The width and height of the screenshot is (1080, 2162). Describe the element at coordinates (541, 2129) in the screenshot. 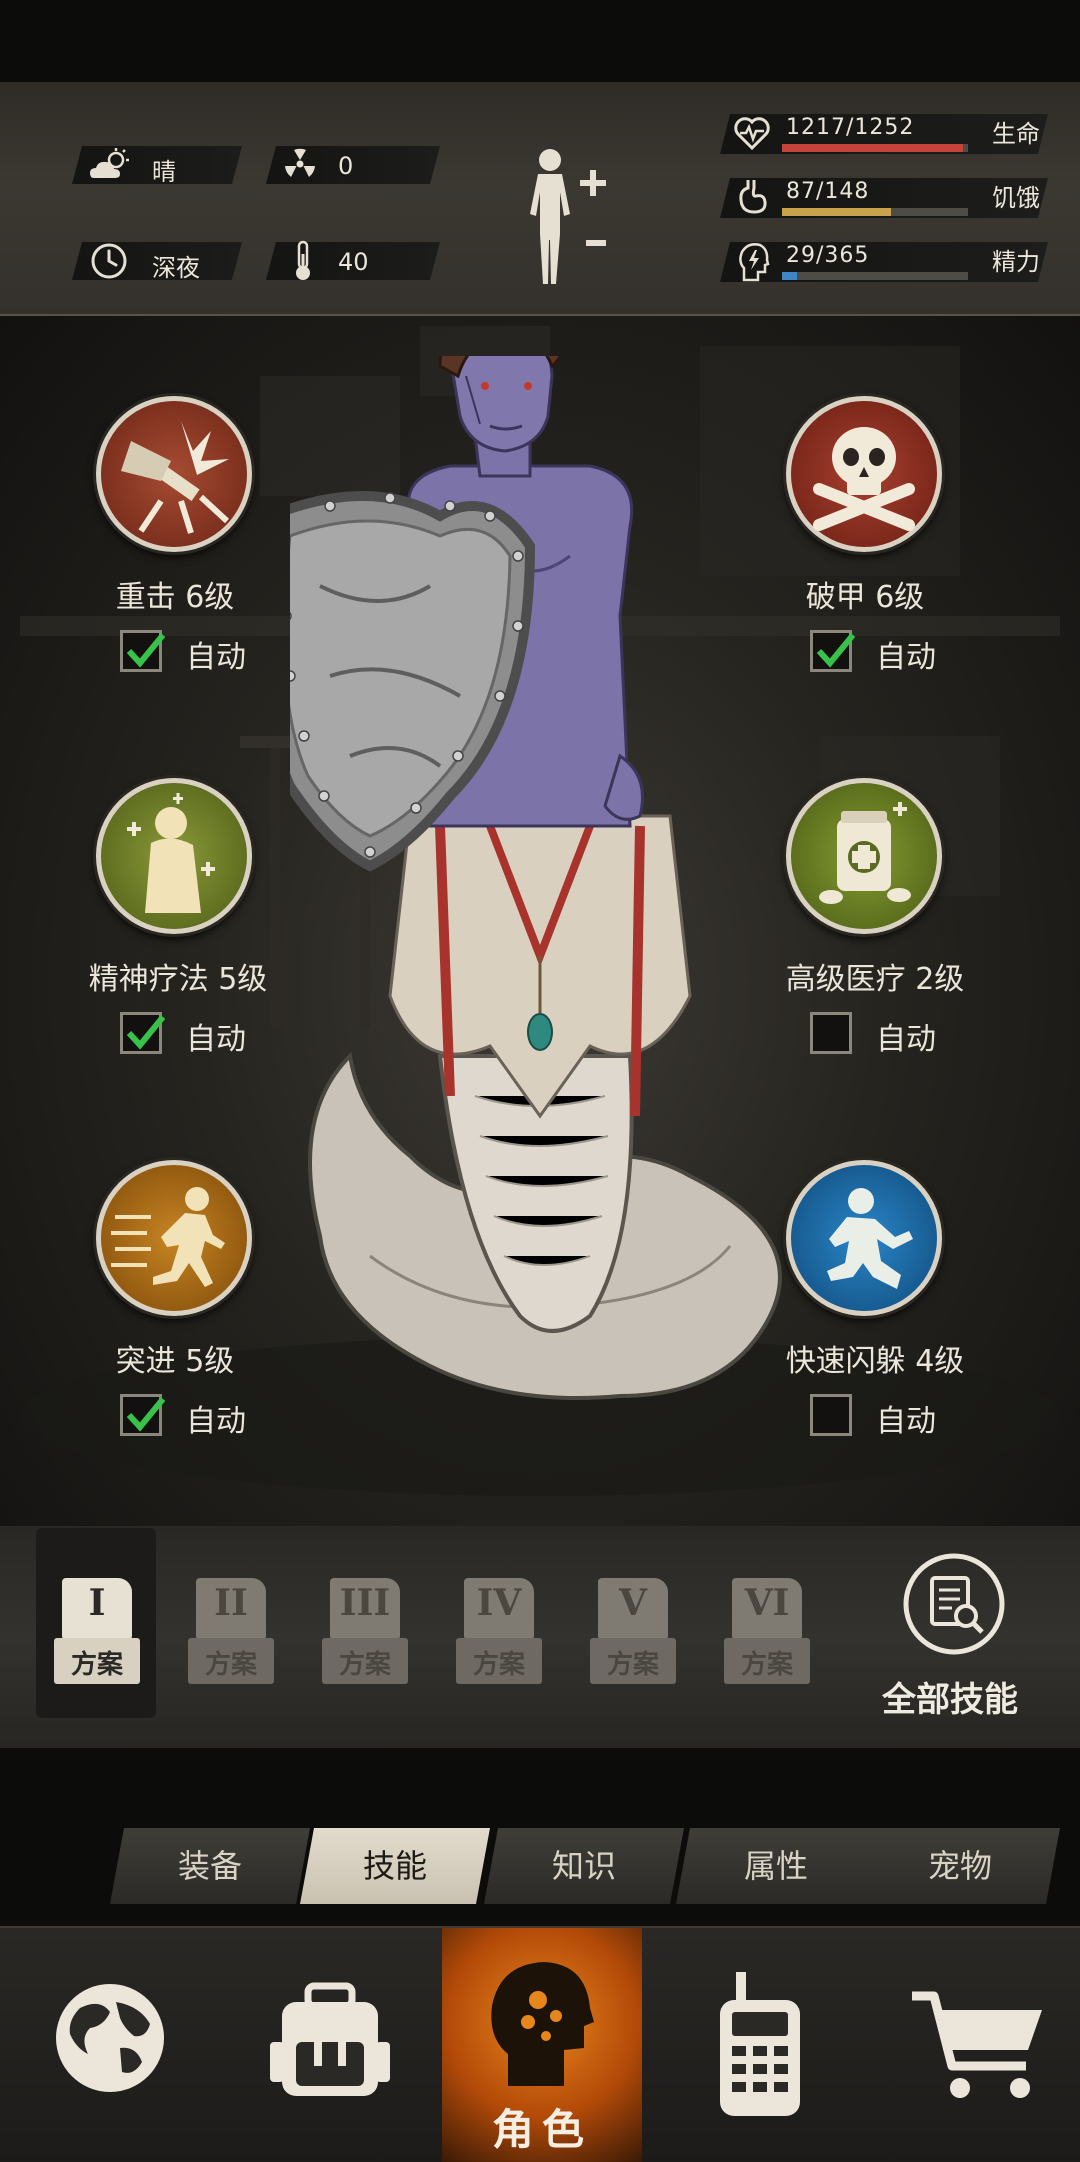

I see `nav-character-label: 角色` at that location.